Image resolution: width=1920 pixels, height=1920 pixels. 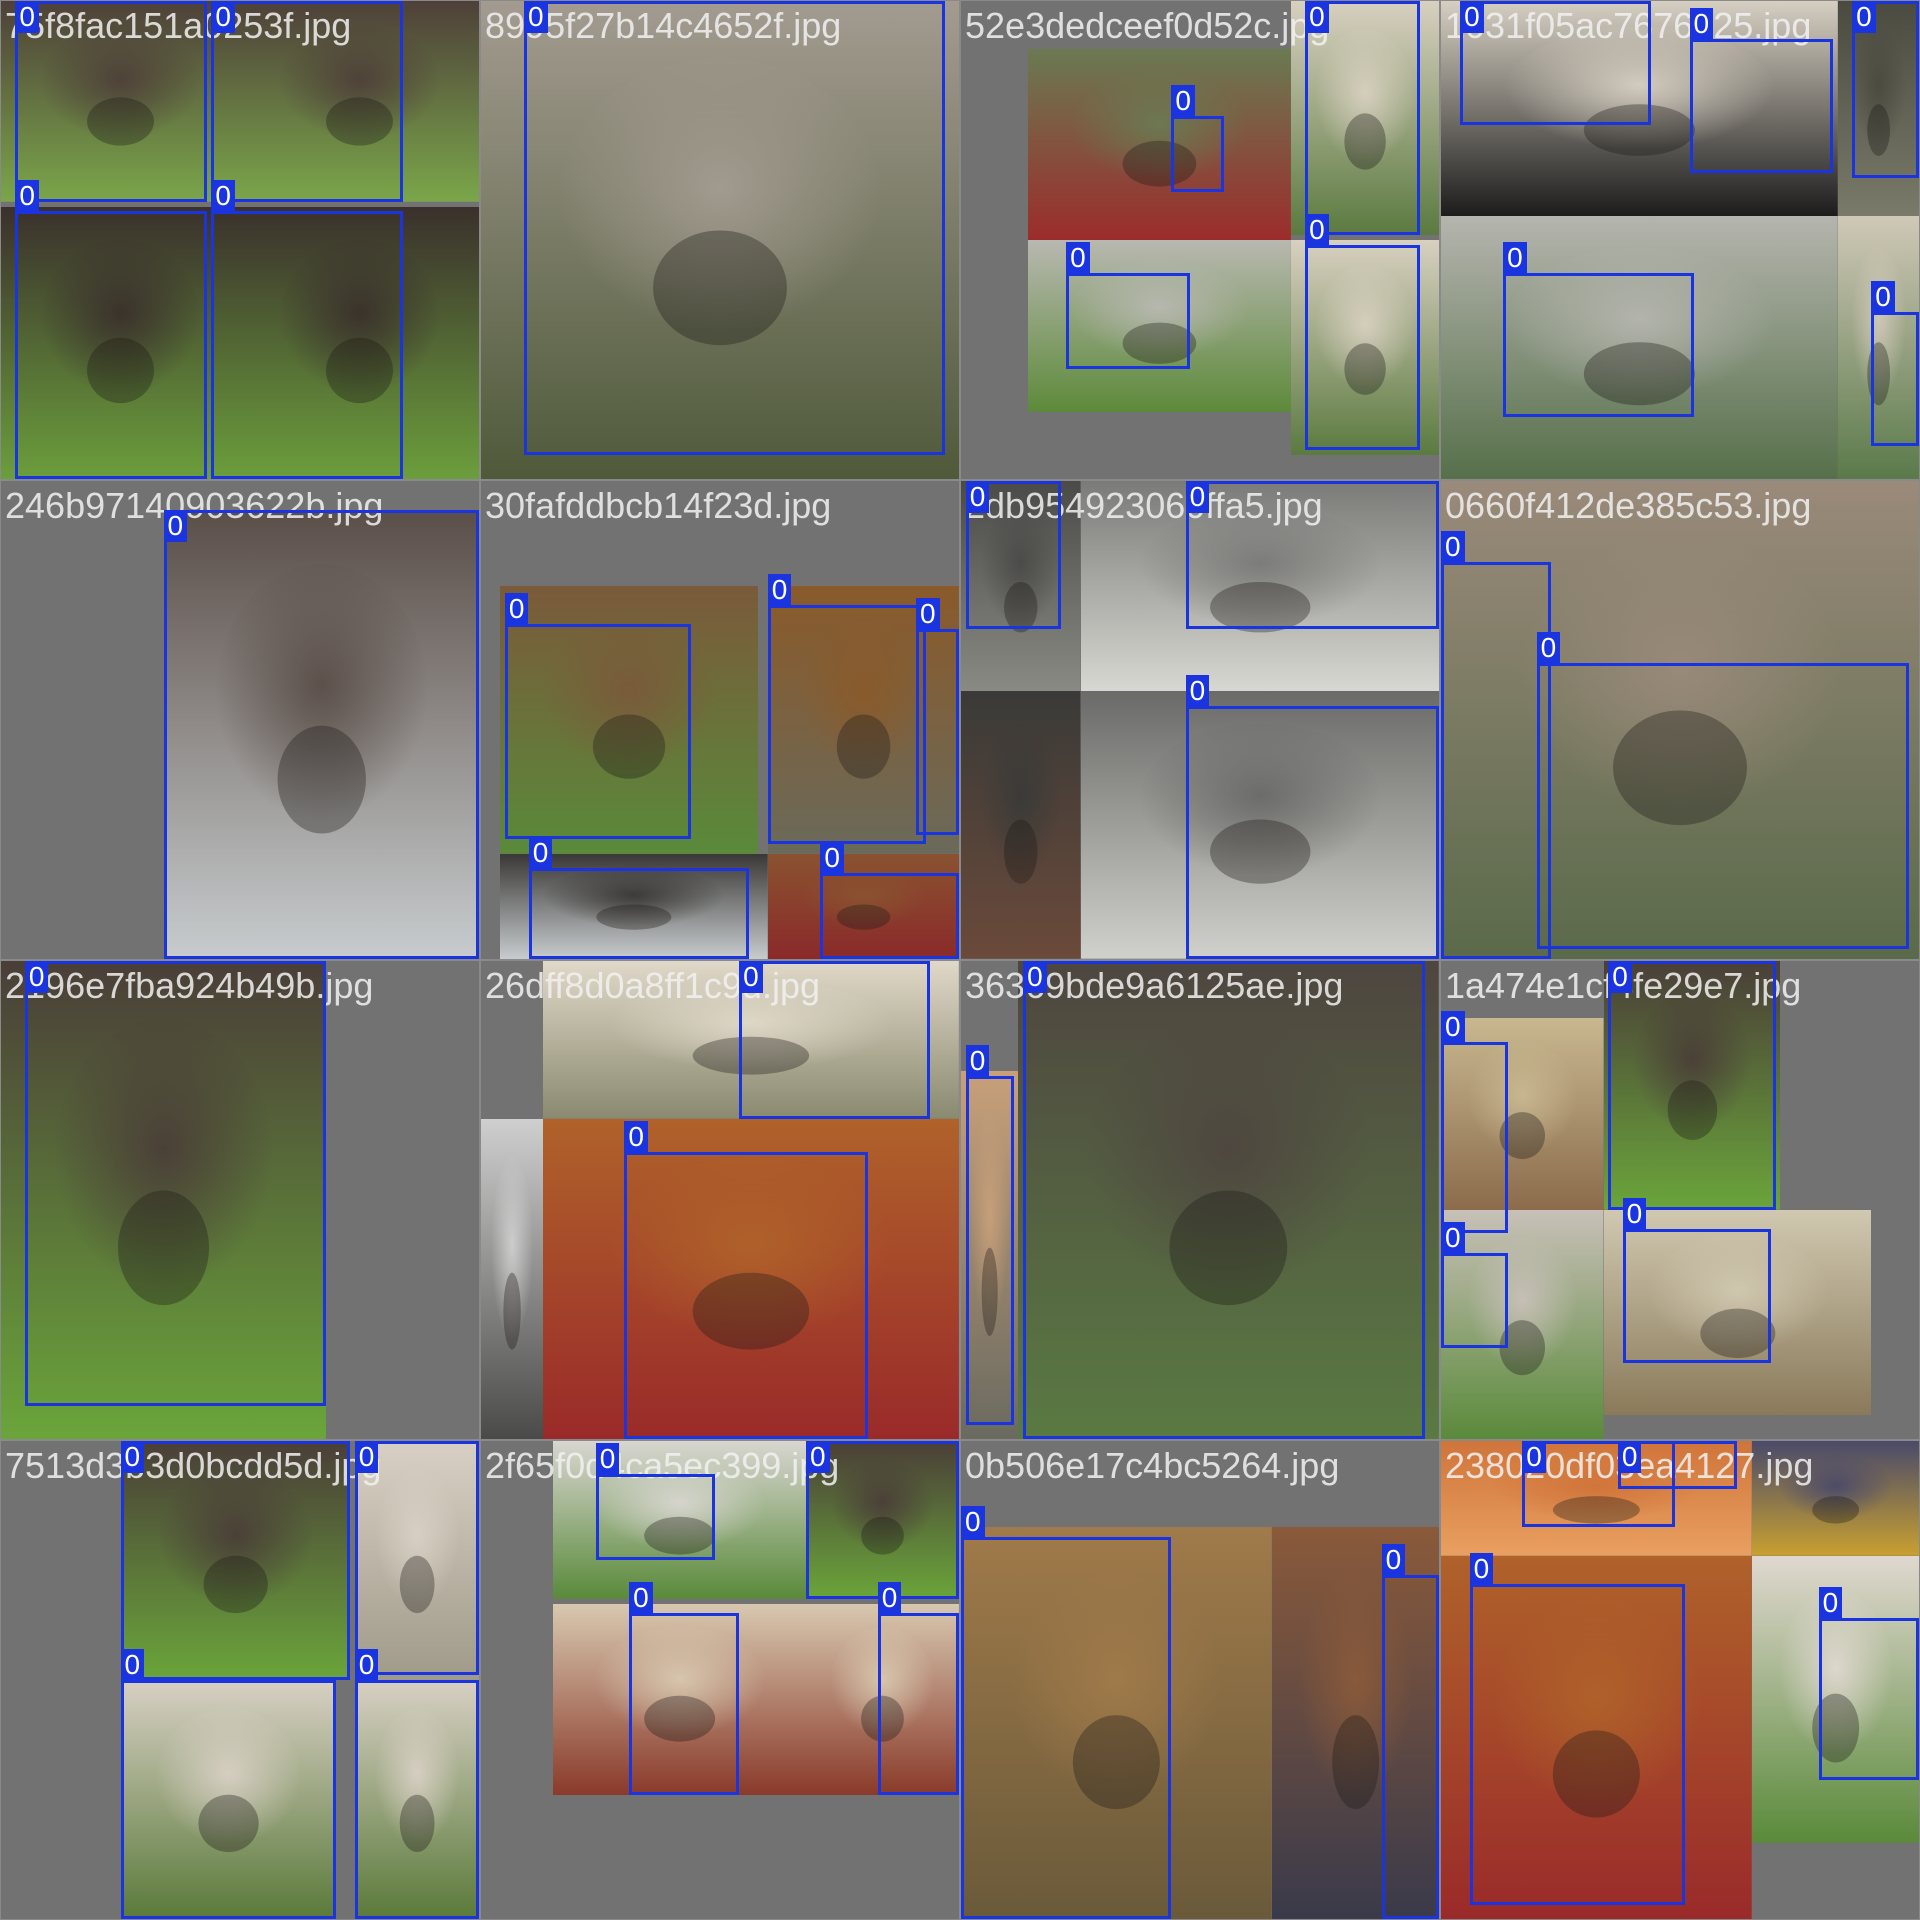 What do you see at coordinates (720, 720) in the screenshot?
I see `mosaic-tile: 0 0 0 0 0 30fafddbcb14f23d.jpg` at bounding box center [720, 720].